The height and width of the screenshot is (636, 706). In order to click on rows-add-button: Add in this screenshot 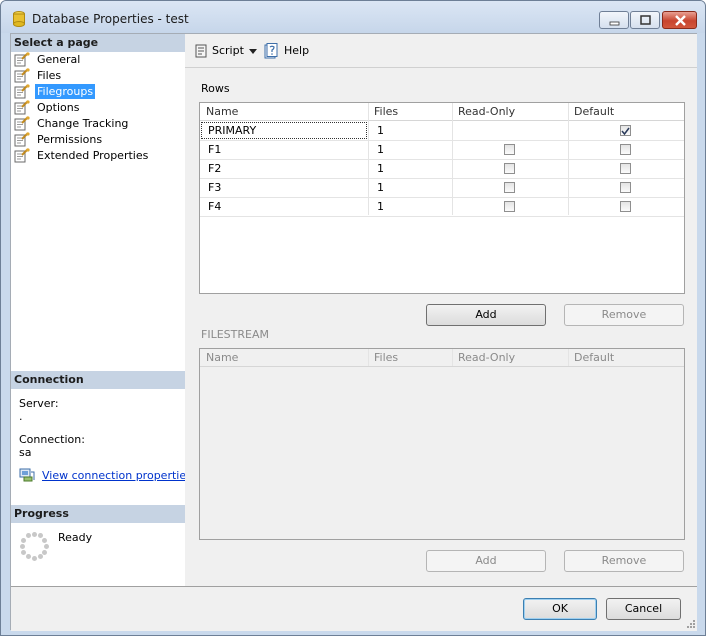, I will do `click(486, 315)`.